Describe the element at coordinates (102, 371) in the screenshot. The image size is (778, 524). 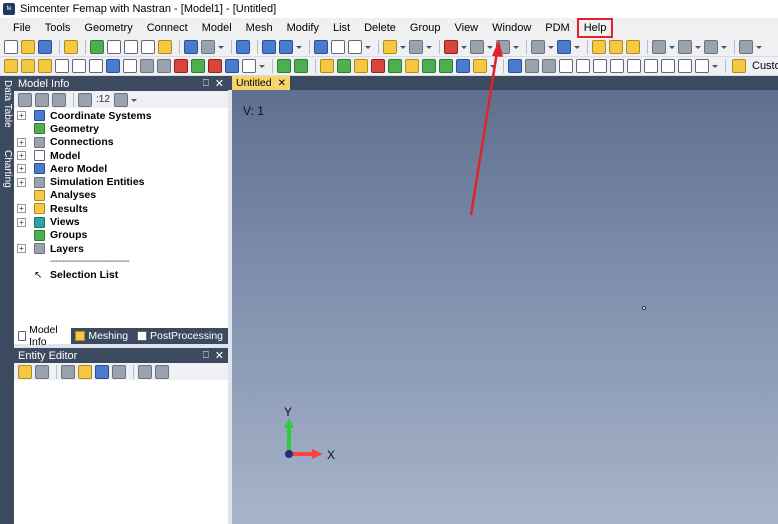
I see `sort-icon` at that location.